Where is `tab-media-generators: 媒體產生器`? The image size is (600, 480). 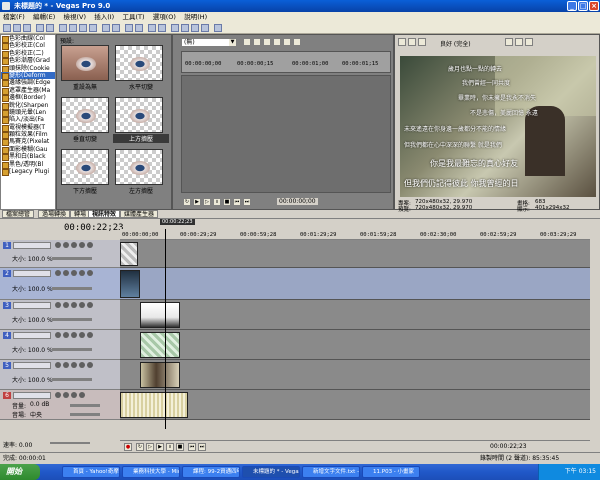
tab-media-generators: 媒體產生器 is located at coordinates (139, 214).